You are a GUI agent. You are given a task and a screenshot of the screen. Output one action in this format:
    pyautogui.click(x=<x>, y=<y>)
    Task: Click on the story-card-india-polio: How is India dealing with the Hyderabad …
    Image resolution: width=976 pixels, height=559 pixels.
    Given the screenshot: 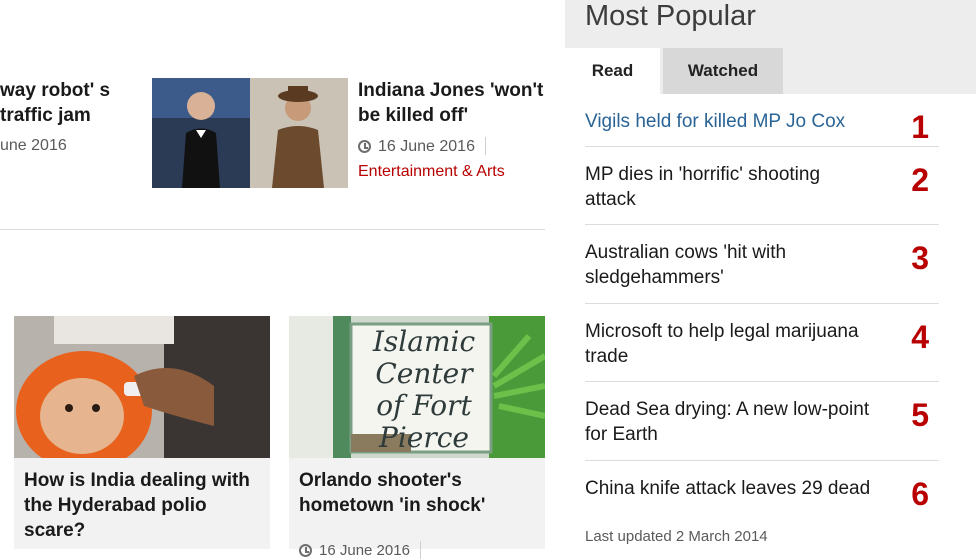 What is the action you would take?
    pyautogui.click(x=142, y=432)
    